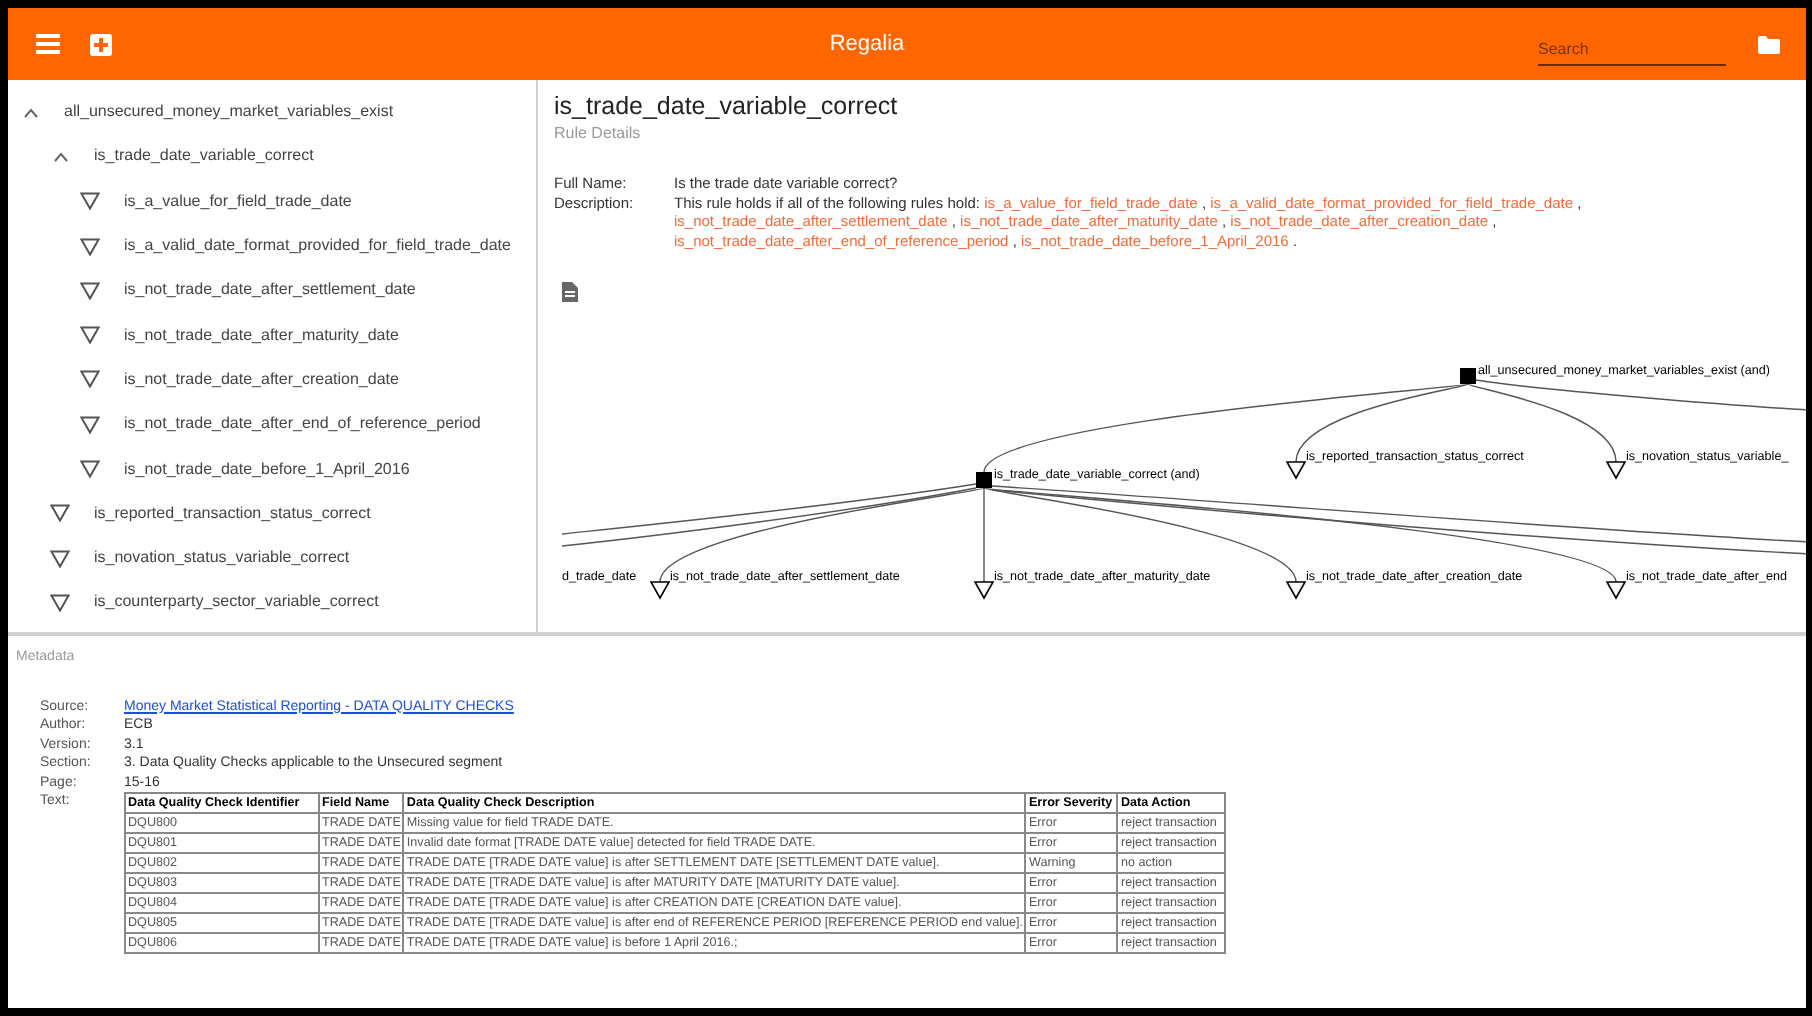 The image size is (1812, 1016). Describe the element at coordinates (48, 44) in the screenshot. I see `menu-icon` at that location.